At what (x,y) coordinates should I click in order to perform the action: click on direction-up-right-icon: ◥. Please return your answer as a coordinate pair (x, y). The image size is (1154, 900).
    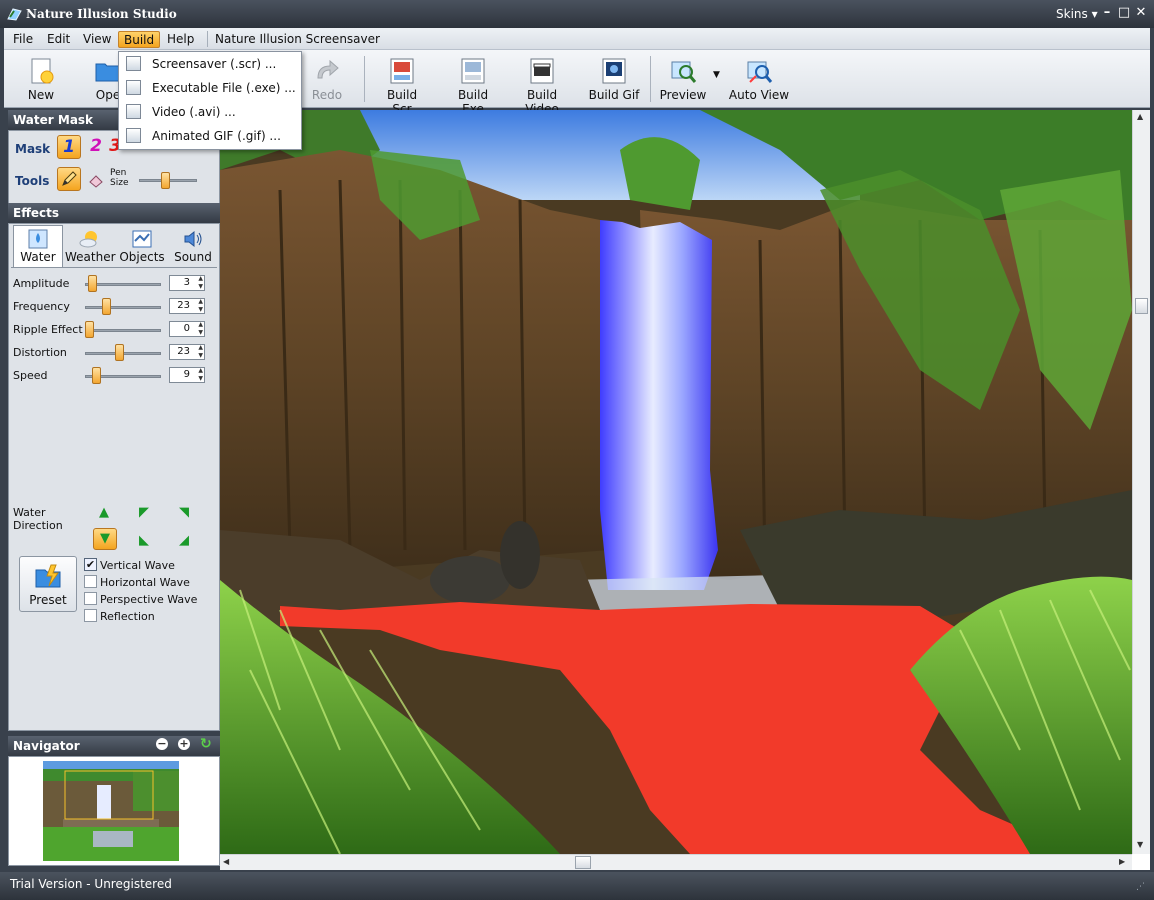
    Looking at the image, I should click on (184, 513).